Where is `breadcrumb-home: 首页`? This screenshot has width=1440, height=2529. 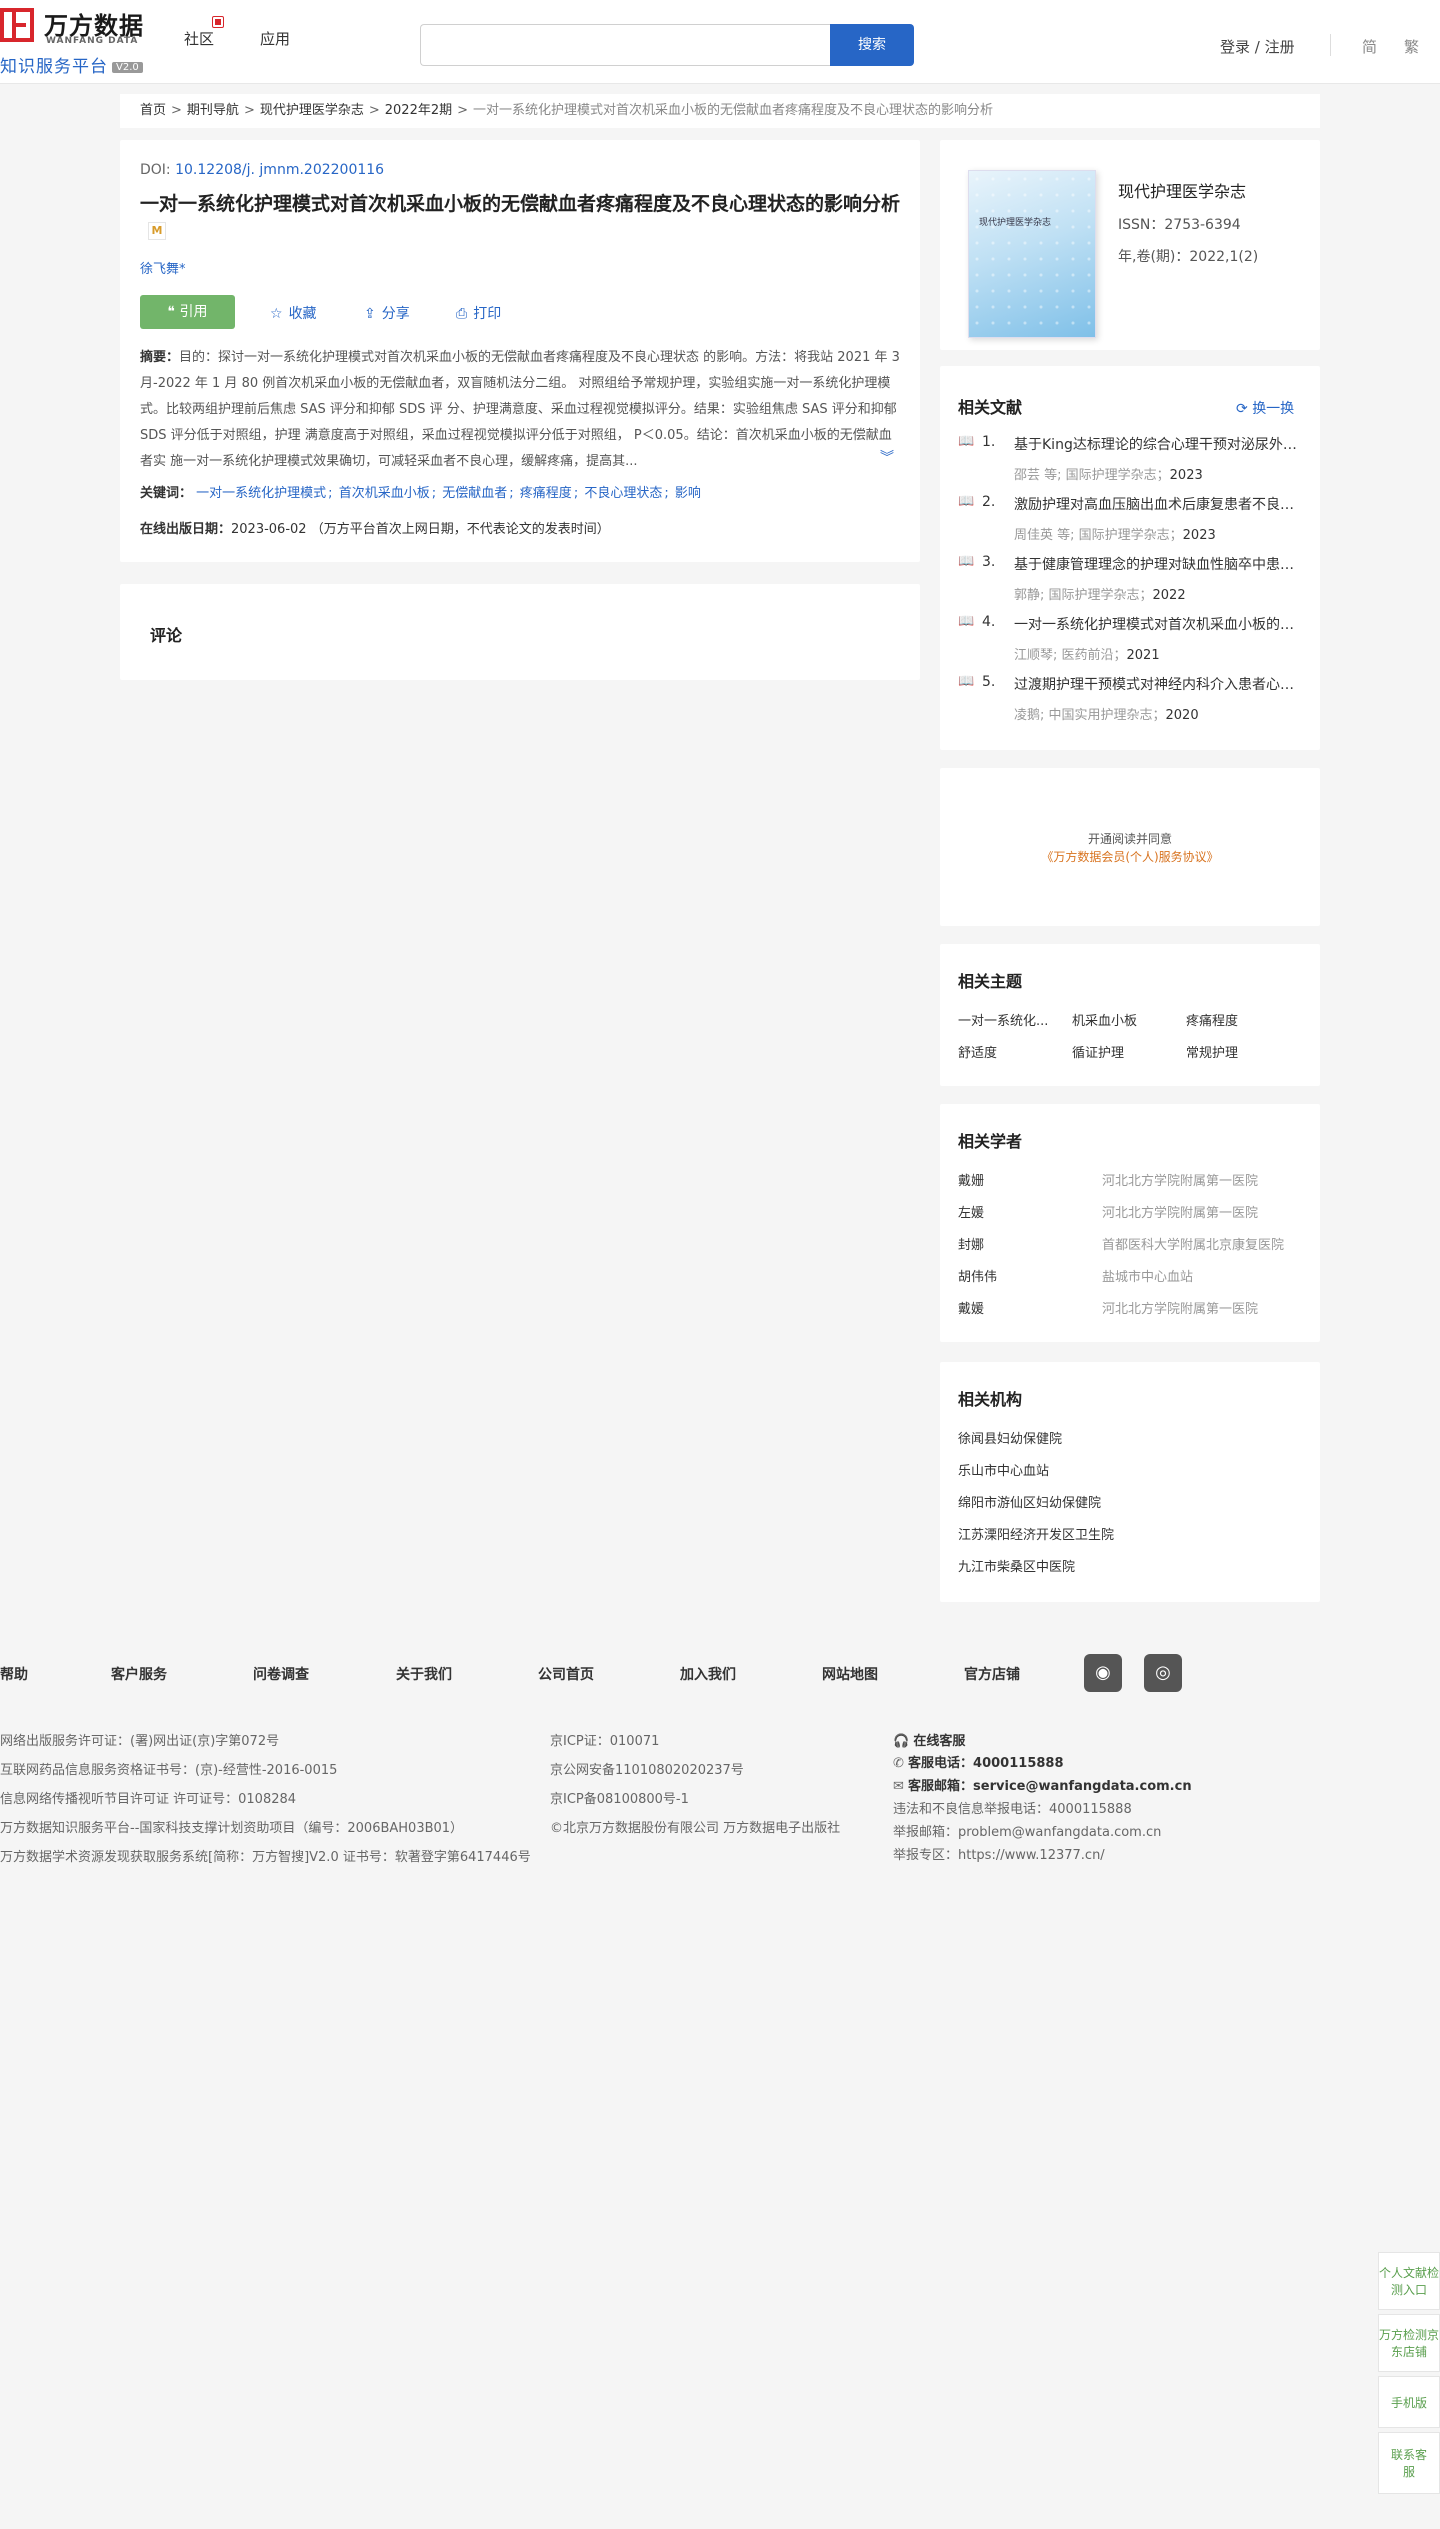 breadcrumb-home: 首页 is located at coordinates (153, 110).